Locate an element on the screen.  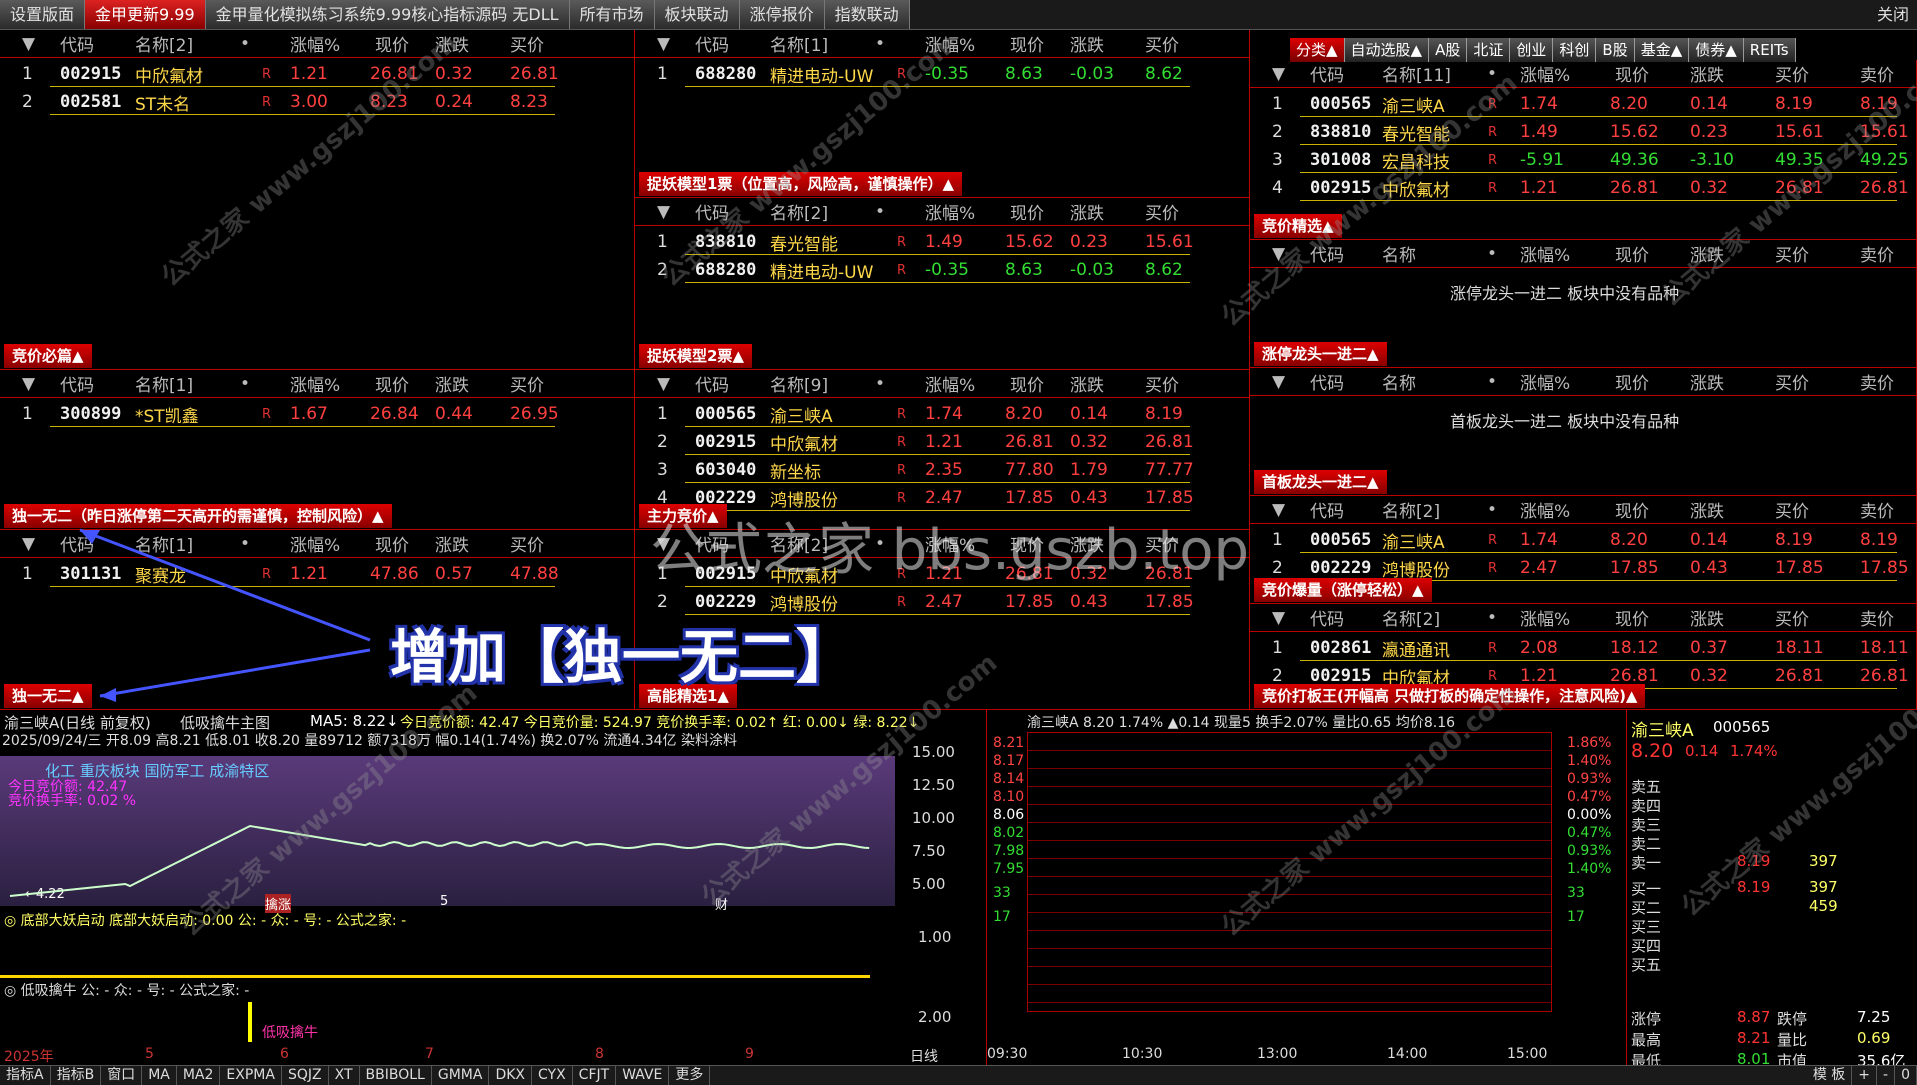
panel-title-r5: 竞价打板王(开幅高 只做打板的确定性操作，注意风险)▲ is located at coordinates (1450, 696).